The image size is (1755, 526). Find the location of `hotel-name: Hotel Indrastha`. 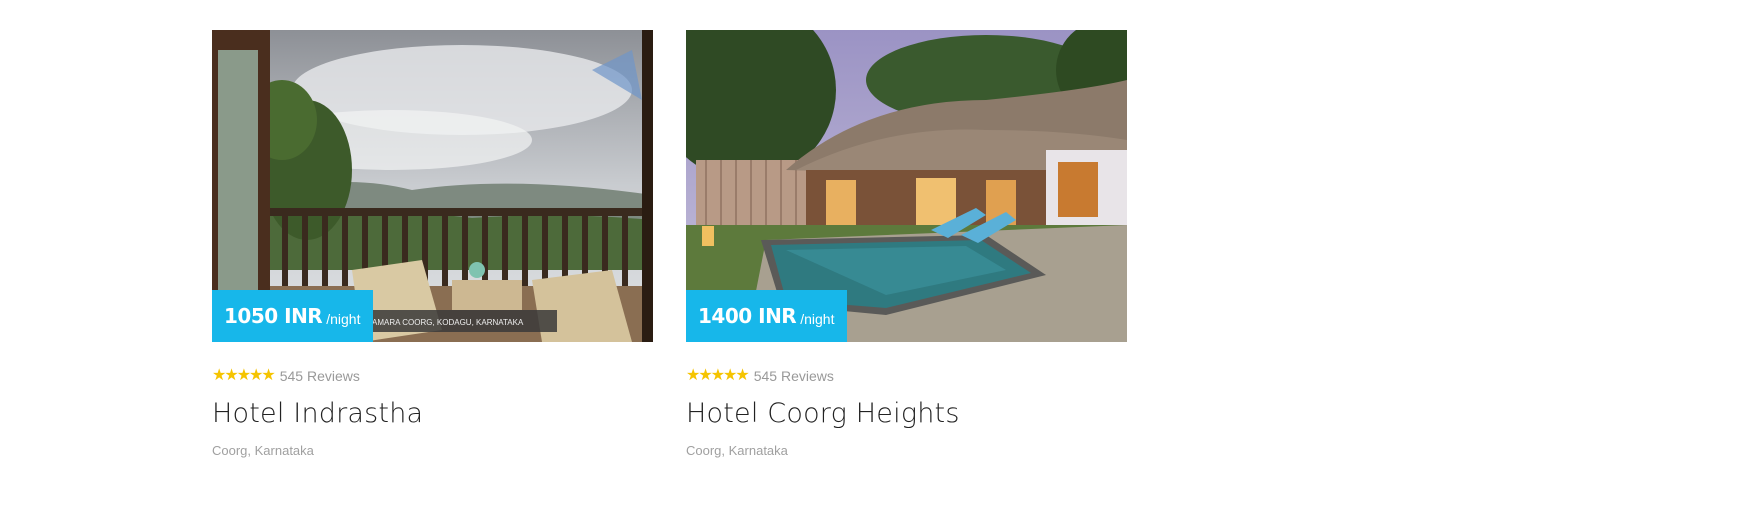

hotel-name: Hotel Indrastha is located at coordinates (432, 413).